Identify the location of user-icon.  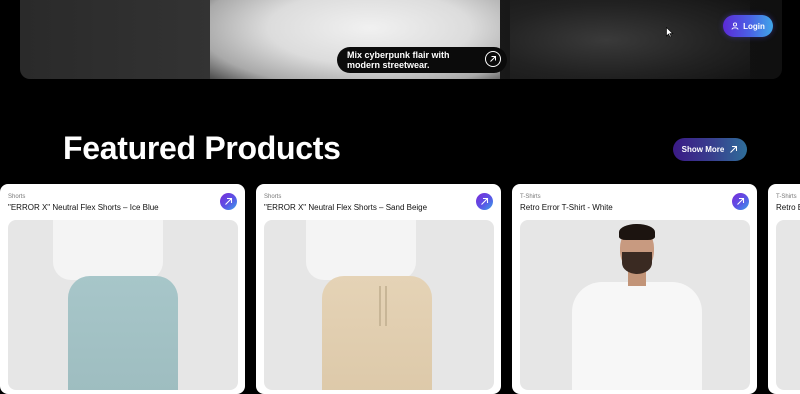
(735, 26).